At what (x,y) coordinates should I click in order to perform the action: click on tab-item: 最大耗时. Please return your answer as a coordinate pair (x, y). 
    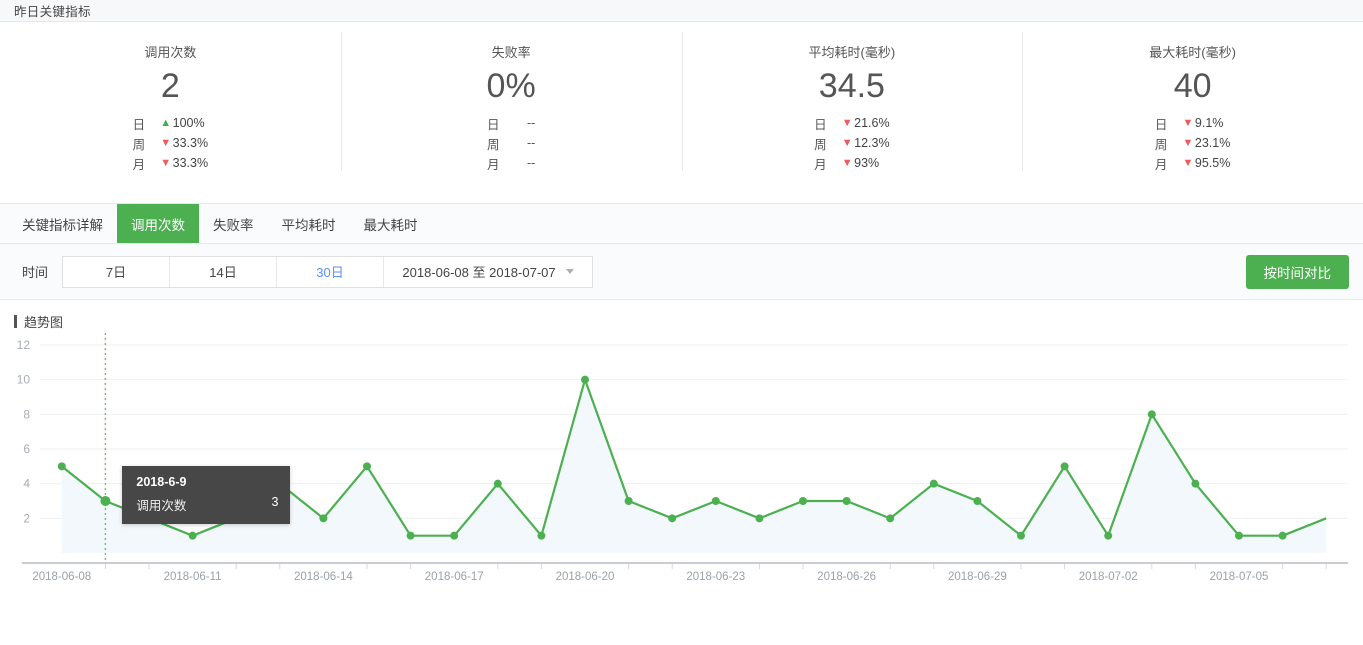
    Looking at the image, I should click on (391, 223).